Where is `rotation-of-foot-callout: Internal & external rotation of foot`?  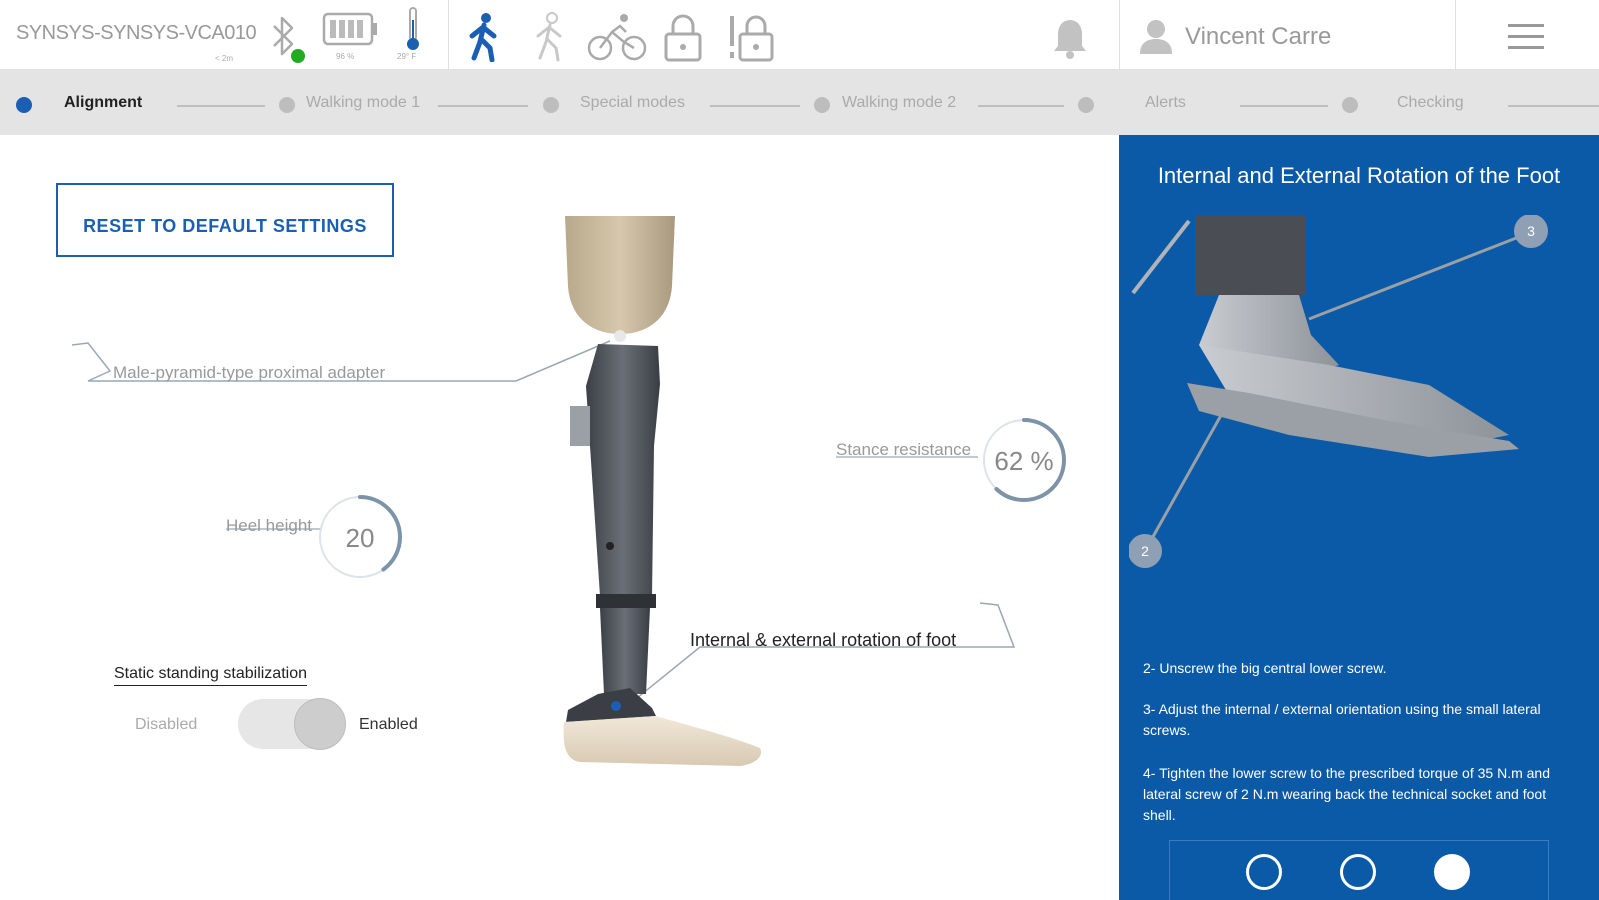 rotation-of-foot-callout: Internal & external rotation of foot is located at coordinates (823, 640).